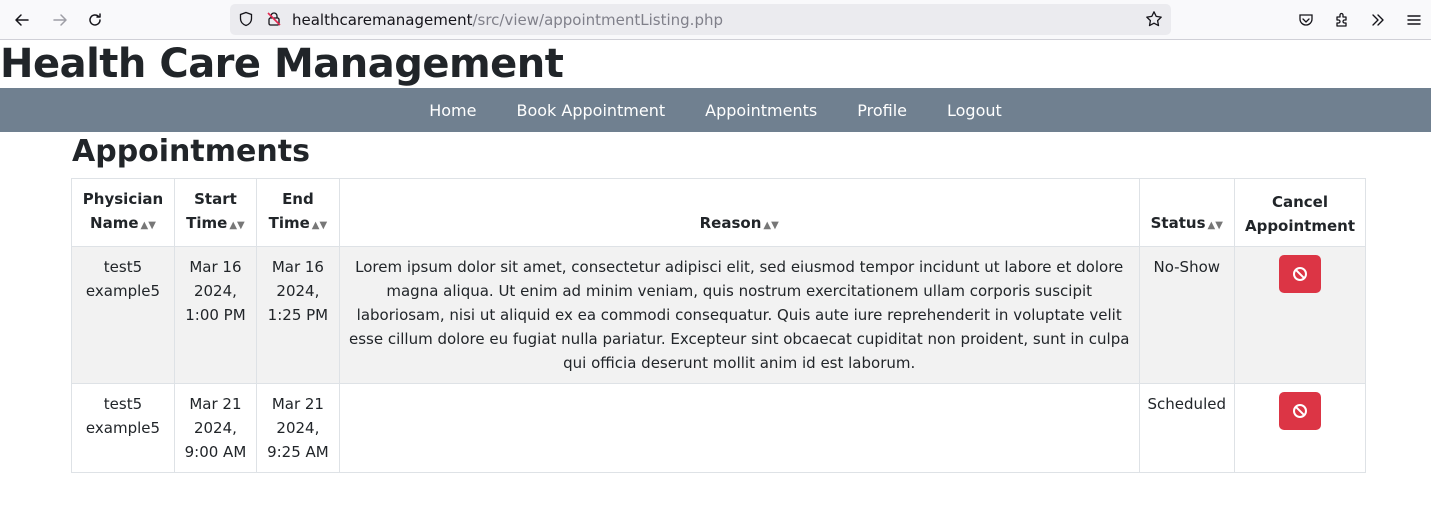 The image size is (1431, 525). Describe the element at coordinates (1414, 20) in the screenshot. I see `hamburger-menu-icon` at that location.